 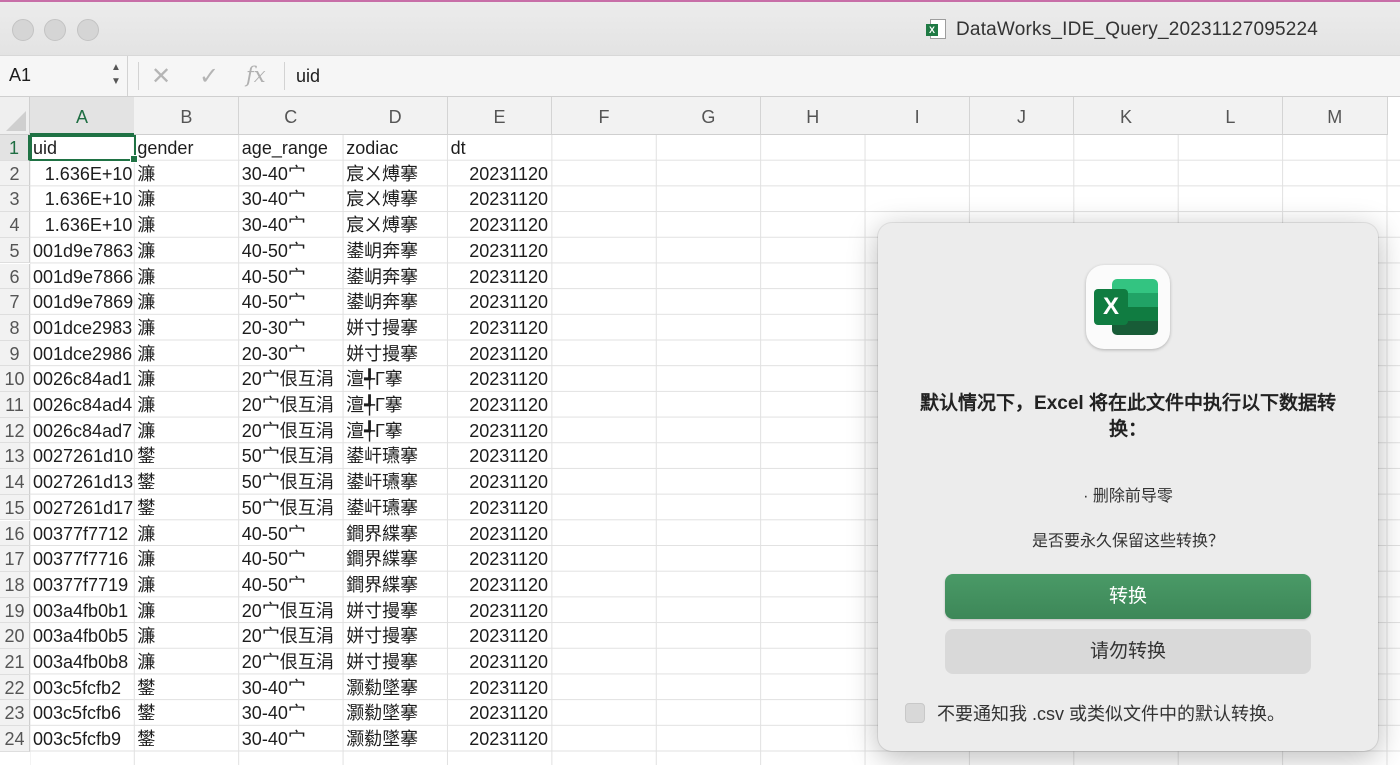 I want to click on cell-a15: 0027261d17, so click(x=83, y=508).